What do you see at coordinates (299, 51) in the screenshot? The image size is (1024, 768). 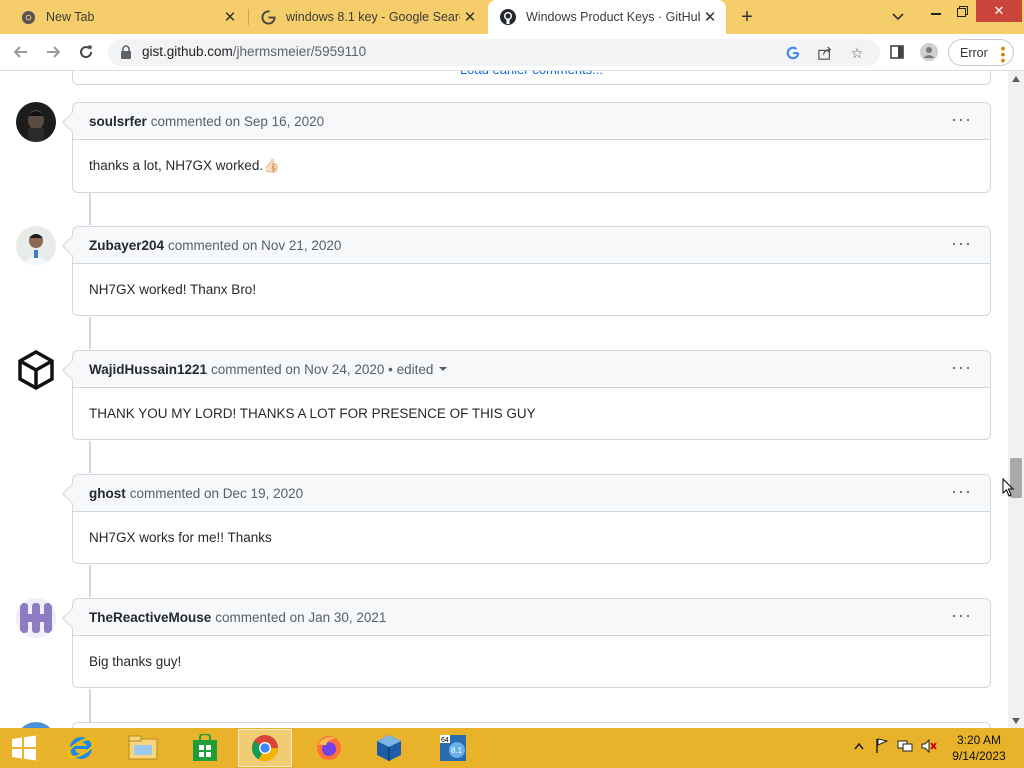 I see `url-path: /jhermsmeier/5959110` at bounding box center [299, 51].